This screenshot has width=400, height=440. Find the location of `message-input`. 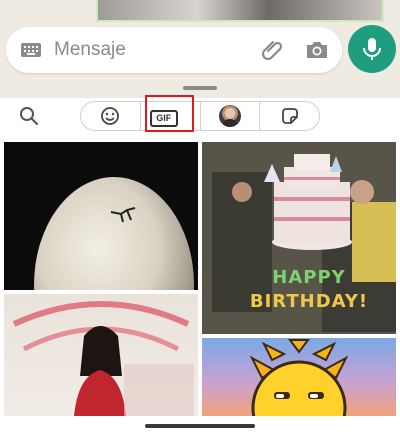

message-input is located at coordinates (154, 50).